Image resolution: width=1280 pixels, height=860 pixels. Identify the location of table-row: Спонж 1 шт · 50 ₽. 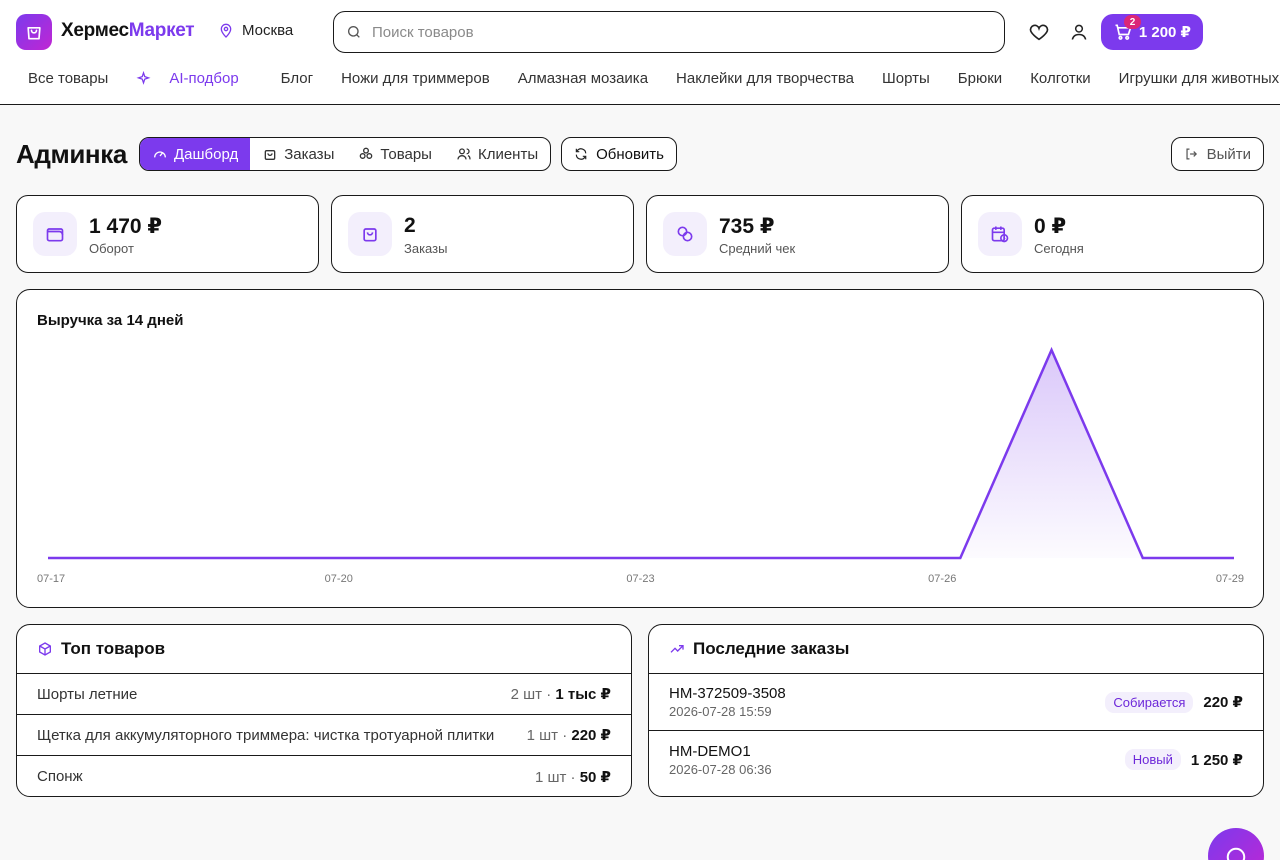
(324, 776).